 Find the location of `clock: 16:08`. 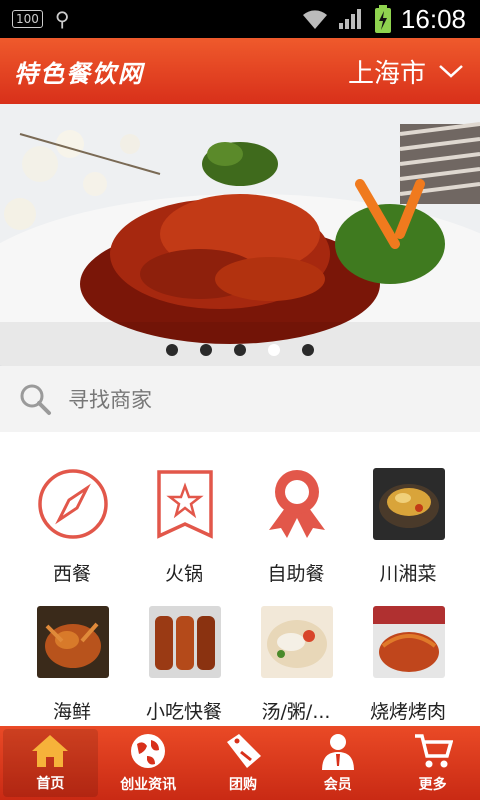

clock: 16:08 is located at coordinates (433, 18).